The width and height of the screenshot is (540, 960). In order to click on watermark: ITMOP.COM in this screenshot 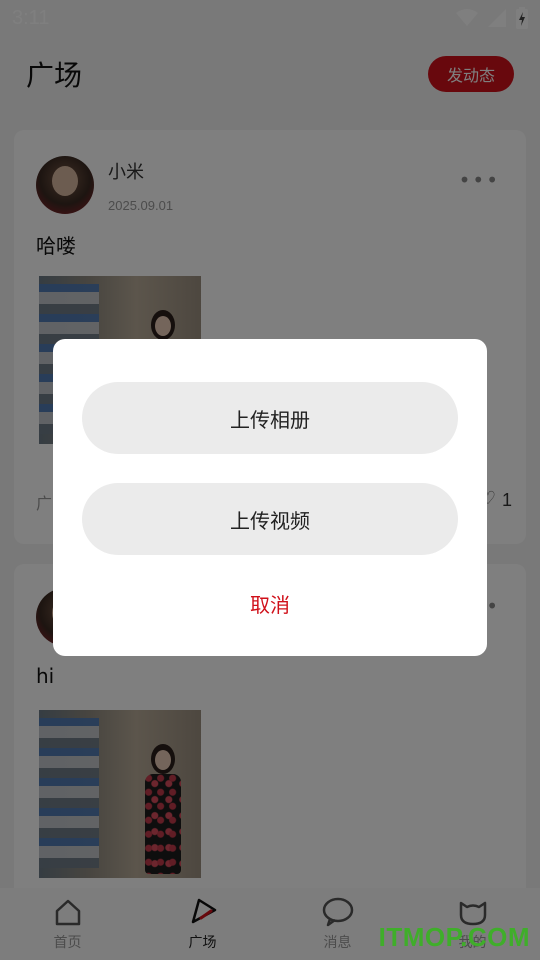, I will do `click(454, 937)`.